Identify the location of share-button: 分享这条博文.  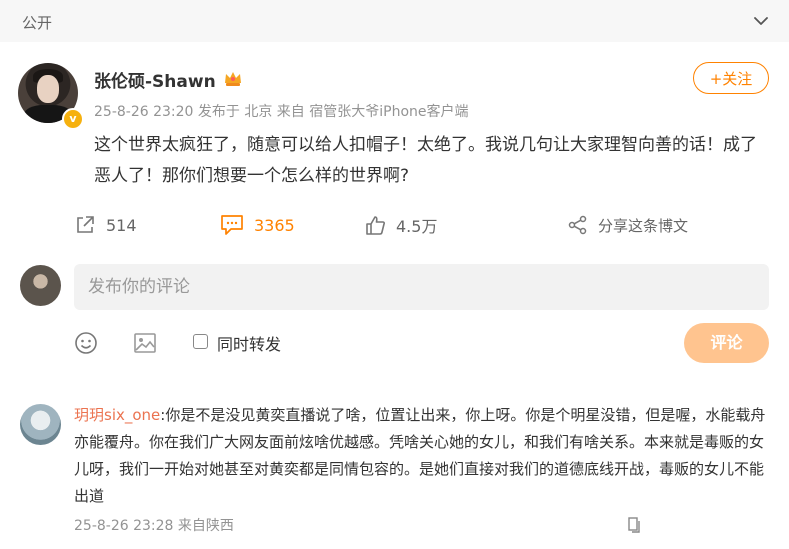
(628, 225).